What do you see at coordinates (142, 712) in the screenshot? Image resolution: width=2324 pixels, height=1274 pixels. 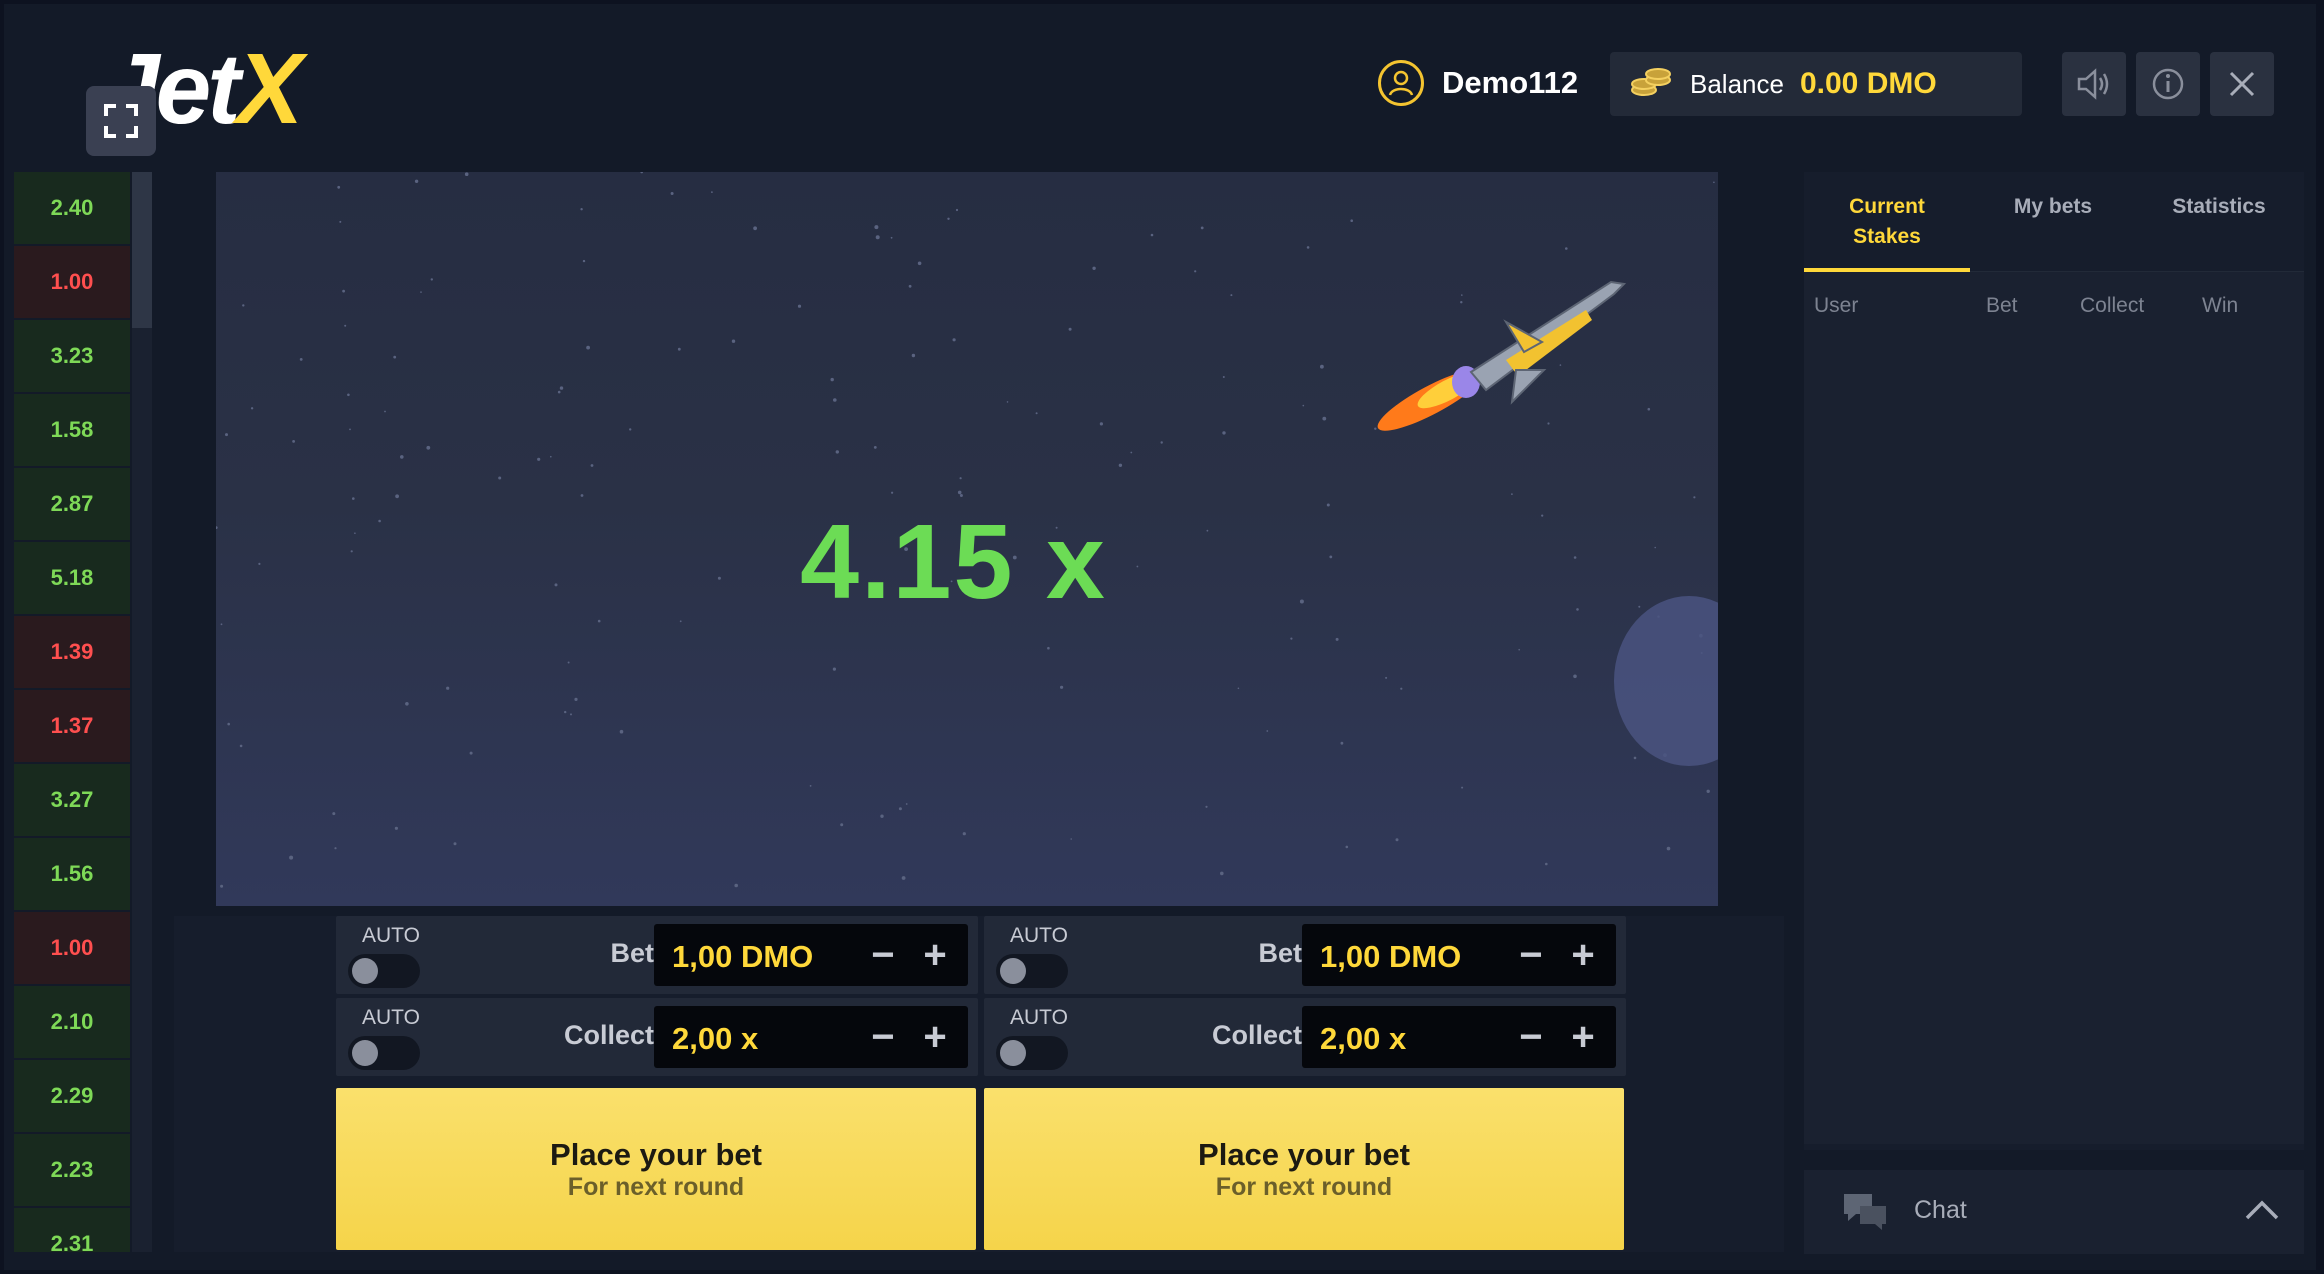 I see `history-scrollbar` at bounding box center [142, 712].